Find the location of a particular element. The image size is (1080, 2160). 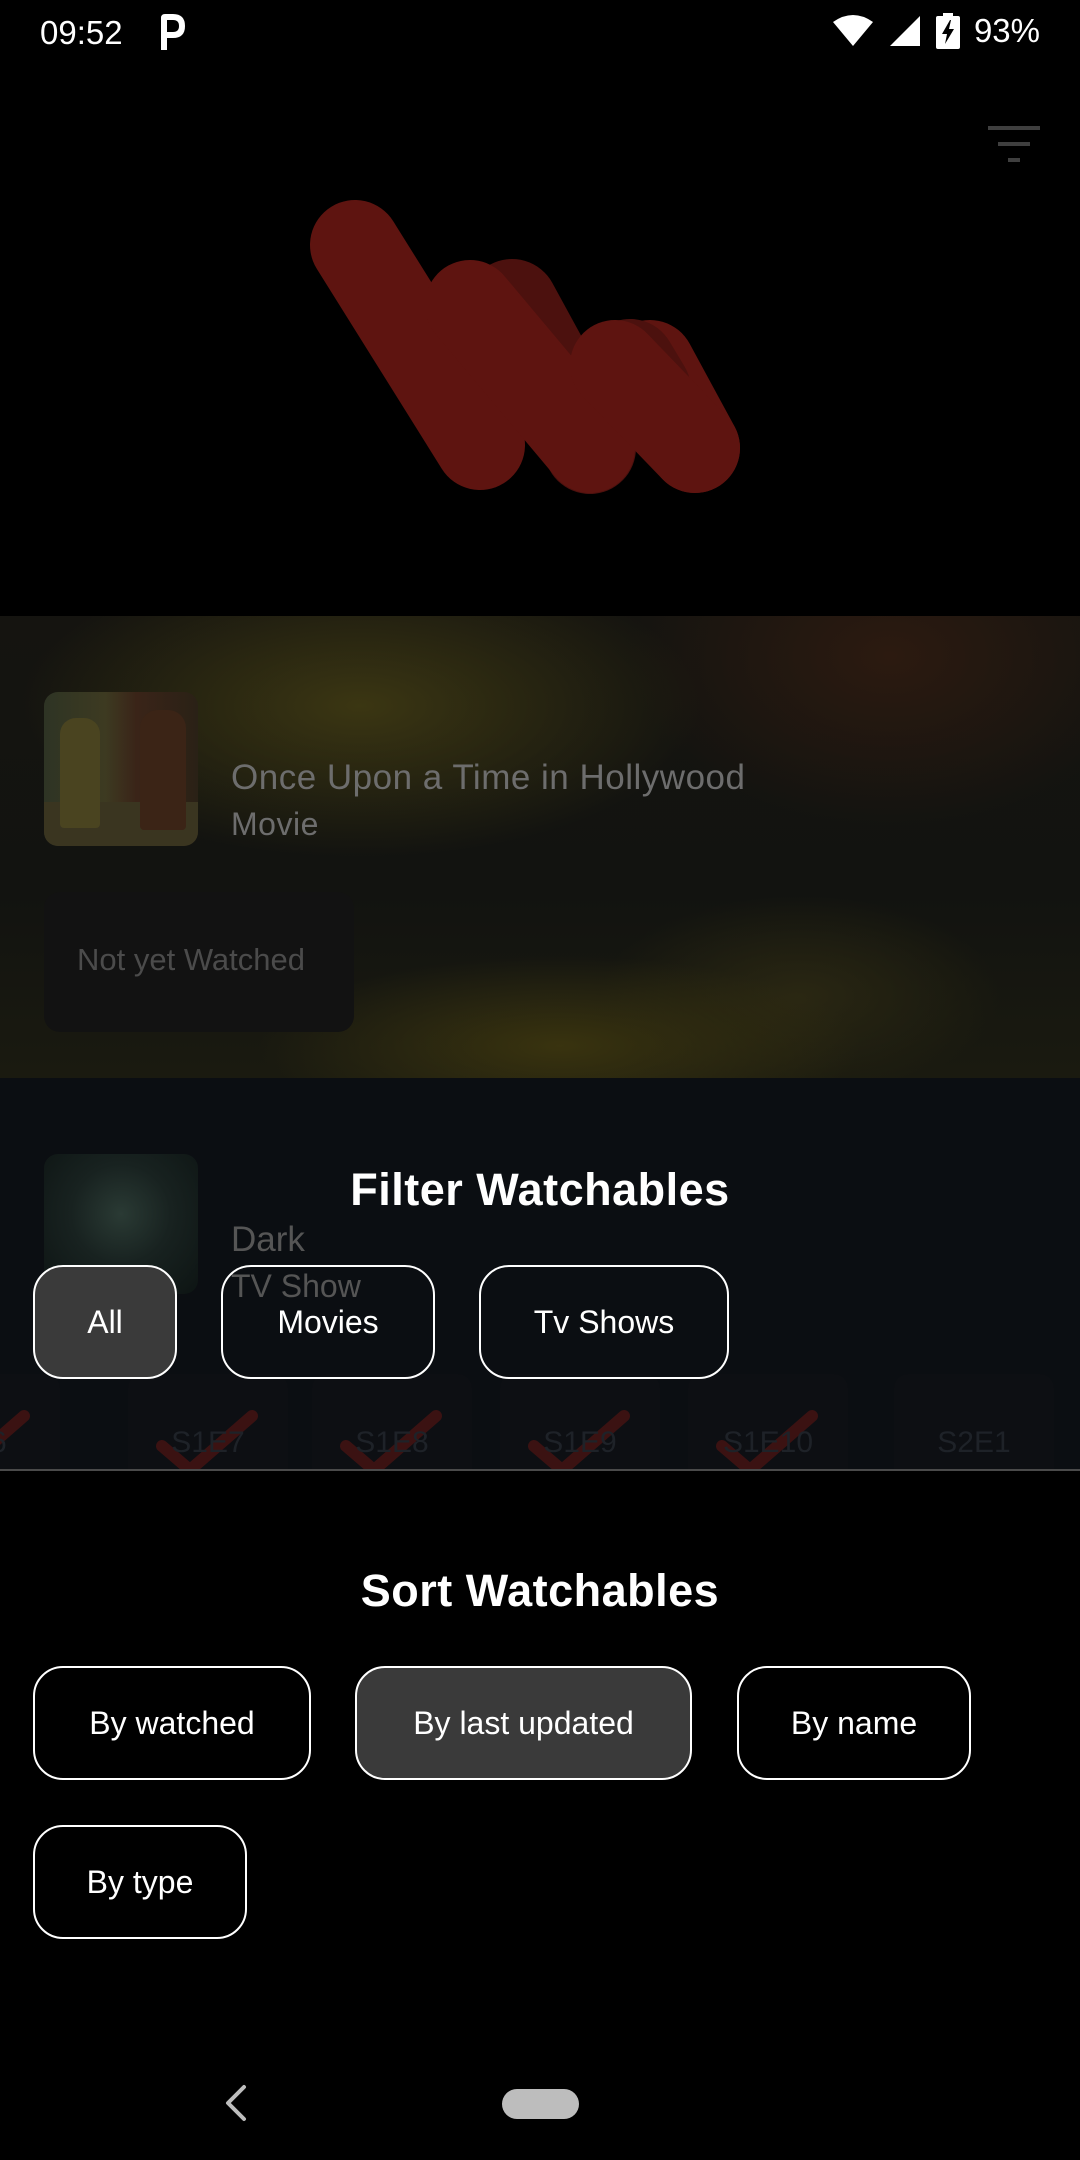

sort-chip-label: By watched is located at coordinates (172, 1722).